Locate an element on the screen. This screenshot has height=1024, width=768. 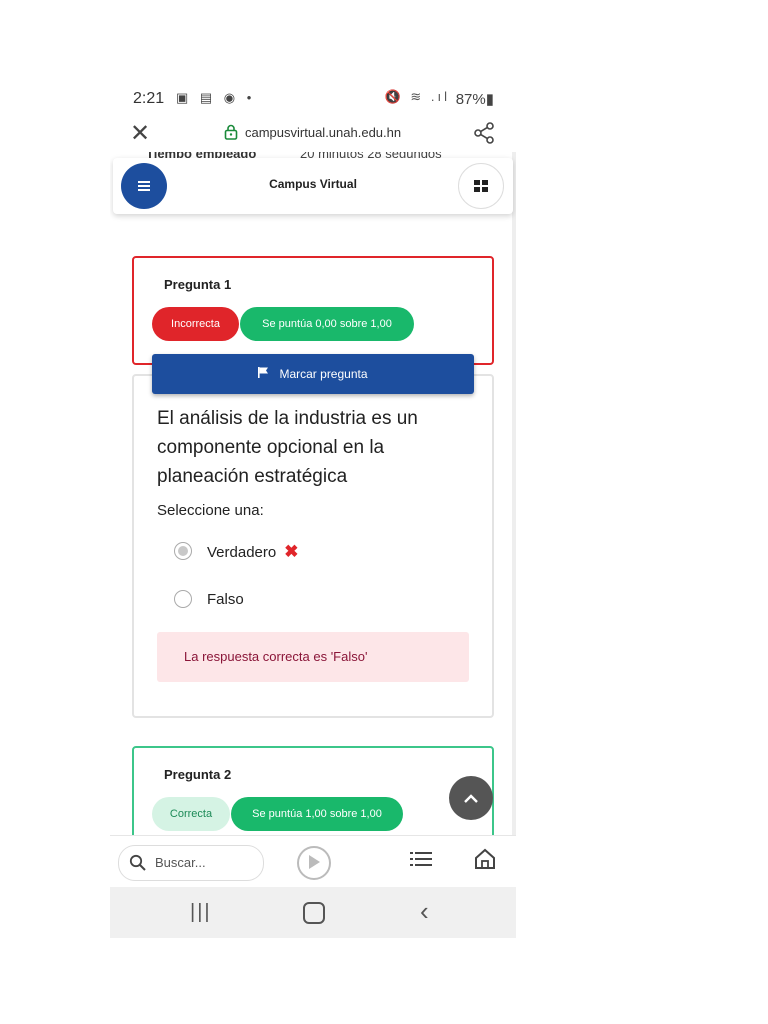
lock-icon is located at coordinates (231, 132).